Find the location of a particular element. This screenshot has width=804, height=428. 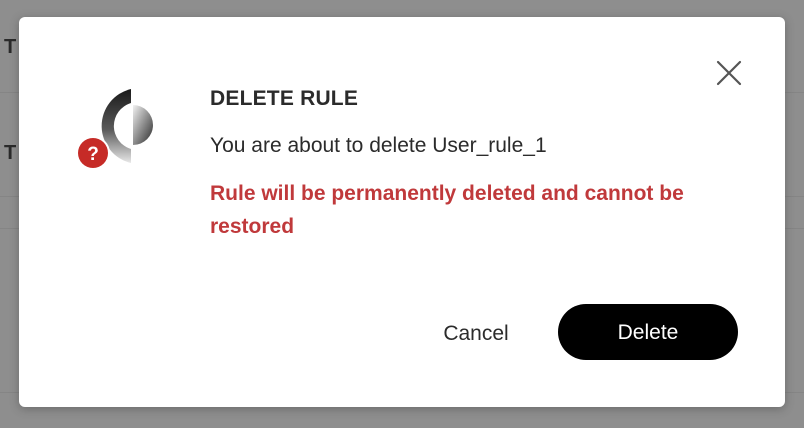

dialog-message: You are about to delete User_rule_1 is located at coordinates (378, 145).